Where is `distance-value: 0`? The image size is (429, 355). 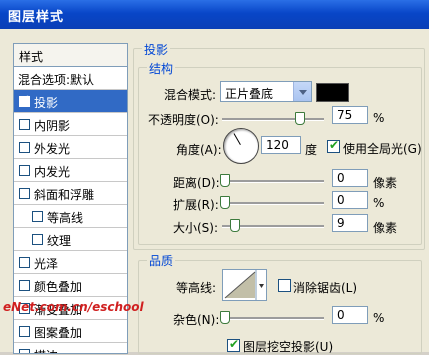
distance-value: 0 is located at coordinates (341, 178).